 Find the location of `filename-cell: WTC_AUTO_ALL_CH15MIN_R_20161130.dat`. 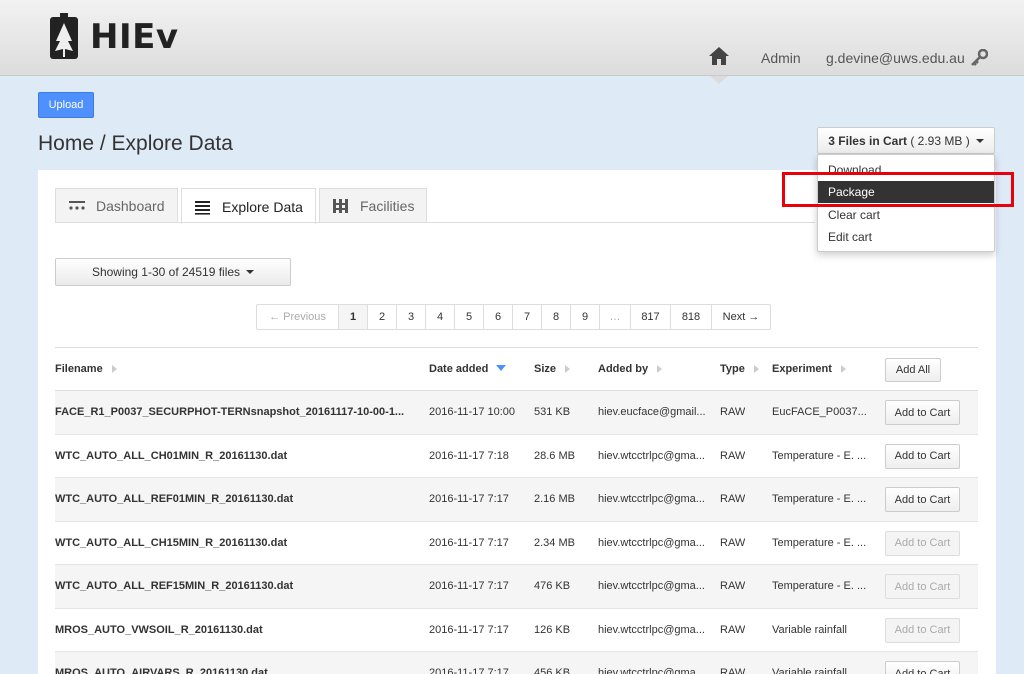

filename-cell: WTC_AUTO_ALL_CH15MIN_R_20161130.dat is located at coordinates (240, 543).